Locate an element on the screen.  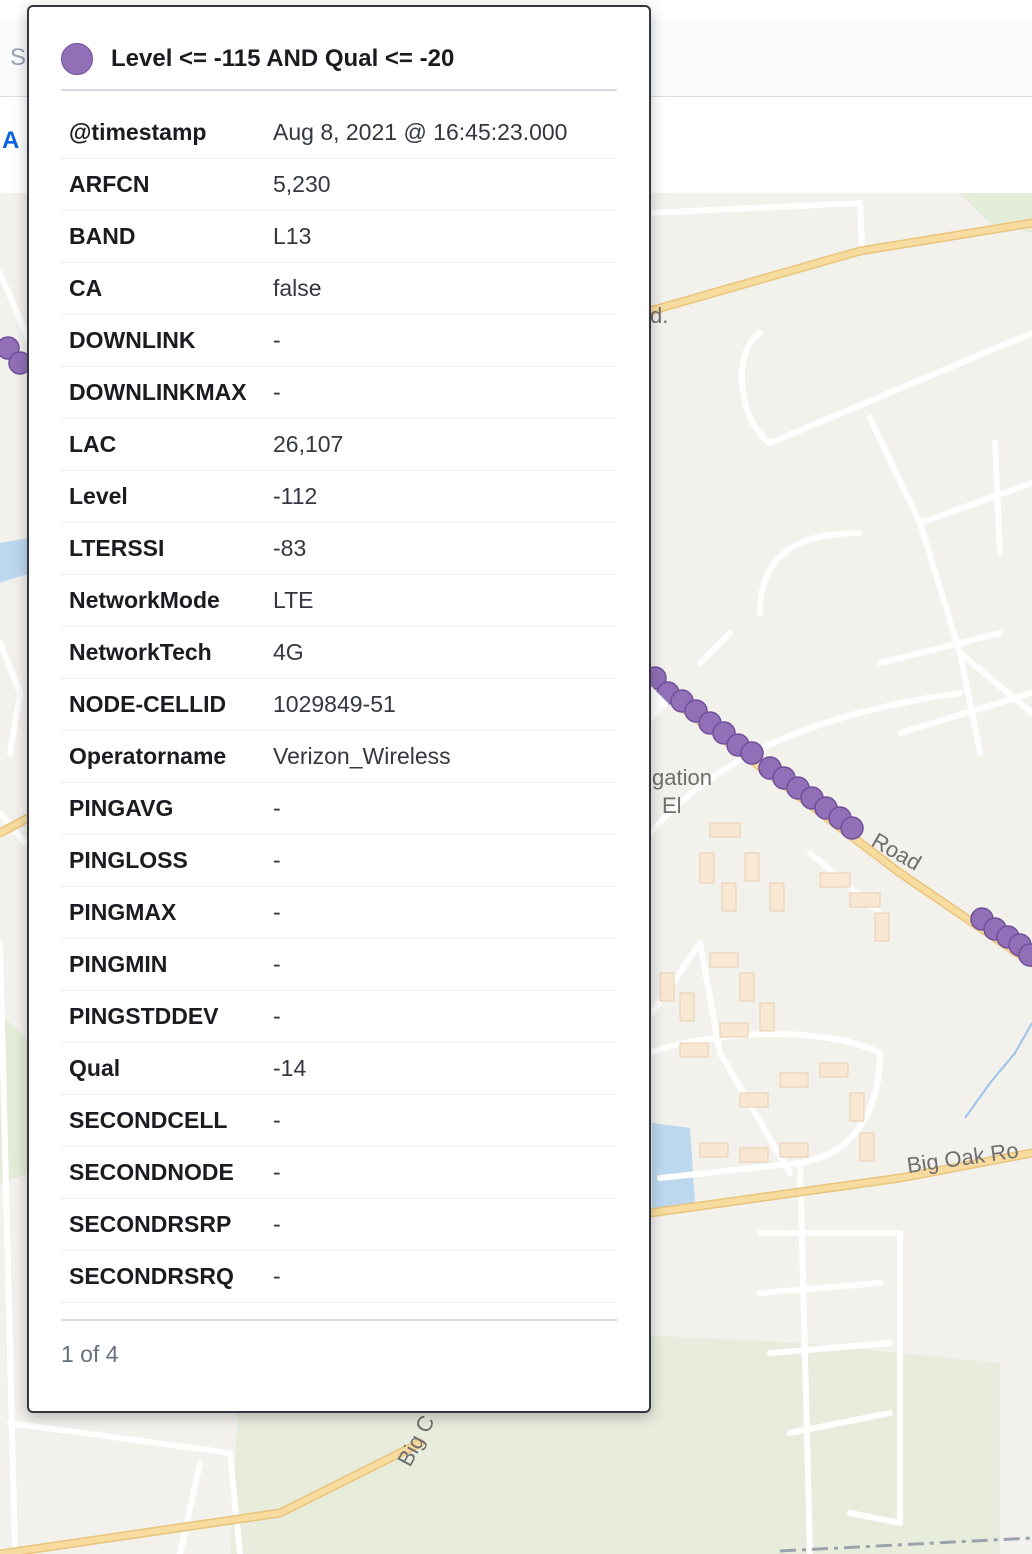
property-row: PINGMIN - is located at coordinates (339, 964).